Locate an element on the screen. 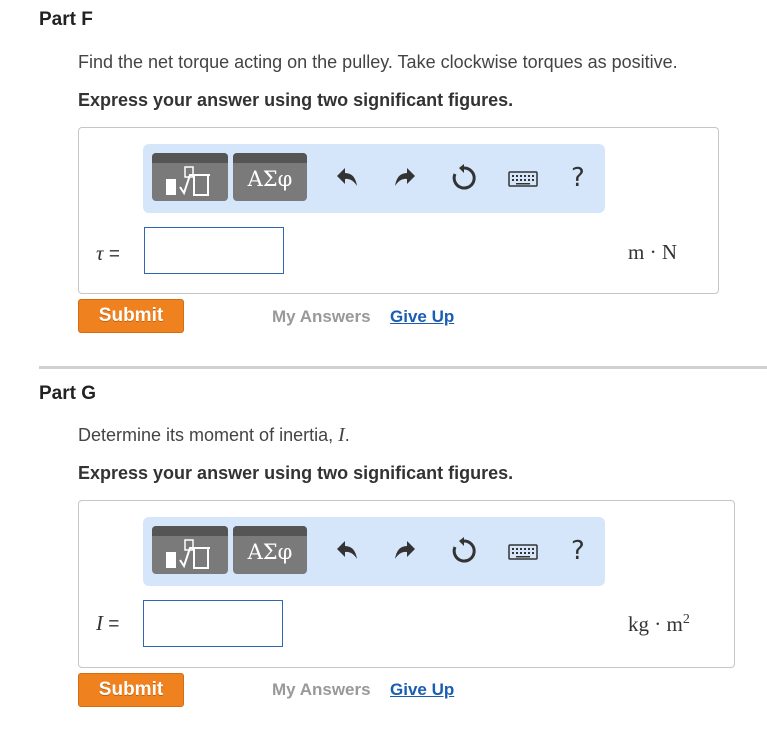 The height and width of the screenshot is (743, 767). part-f-variable-label: τ = is located at coordinates (108, 253).